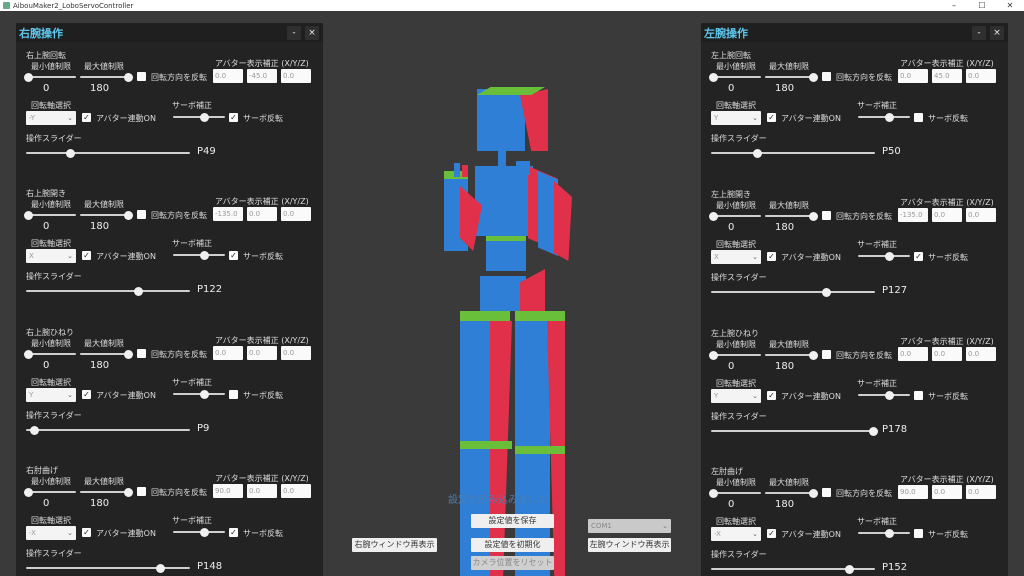 The width and height of the screenshot is (1024, 576). What do you see at coordinates (997, 32) in the screenshot?
I see `left-panel-close-button: ×` at bounding box center [997, 32].